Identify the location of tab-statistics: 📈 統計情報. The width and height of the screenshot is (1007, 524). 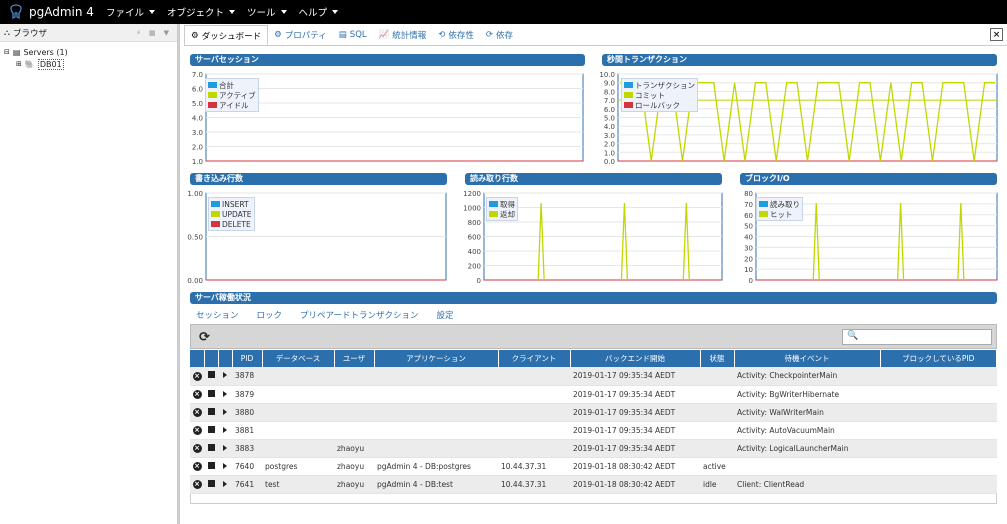
(403, 35).